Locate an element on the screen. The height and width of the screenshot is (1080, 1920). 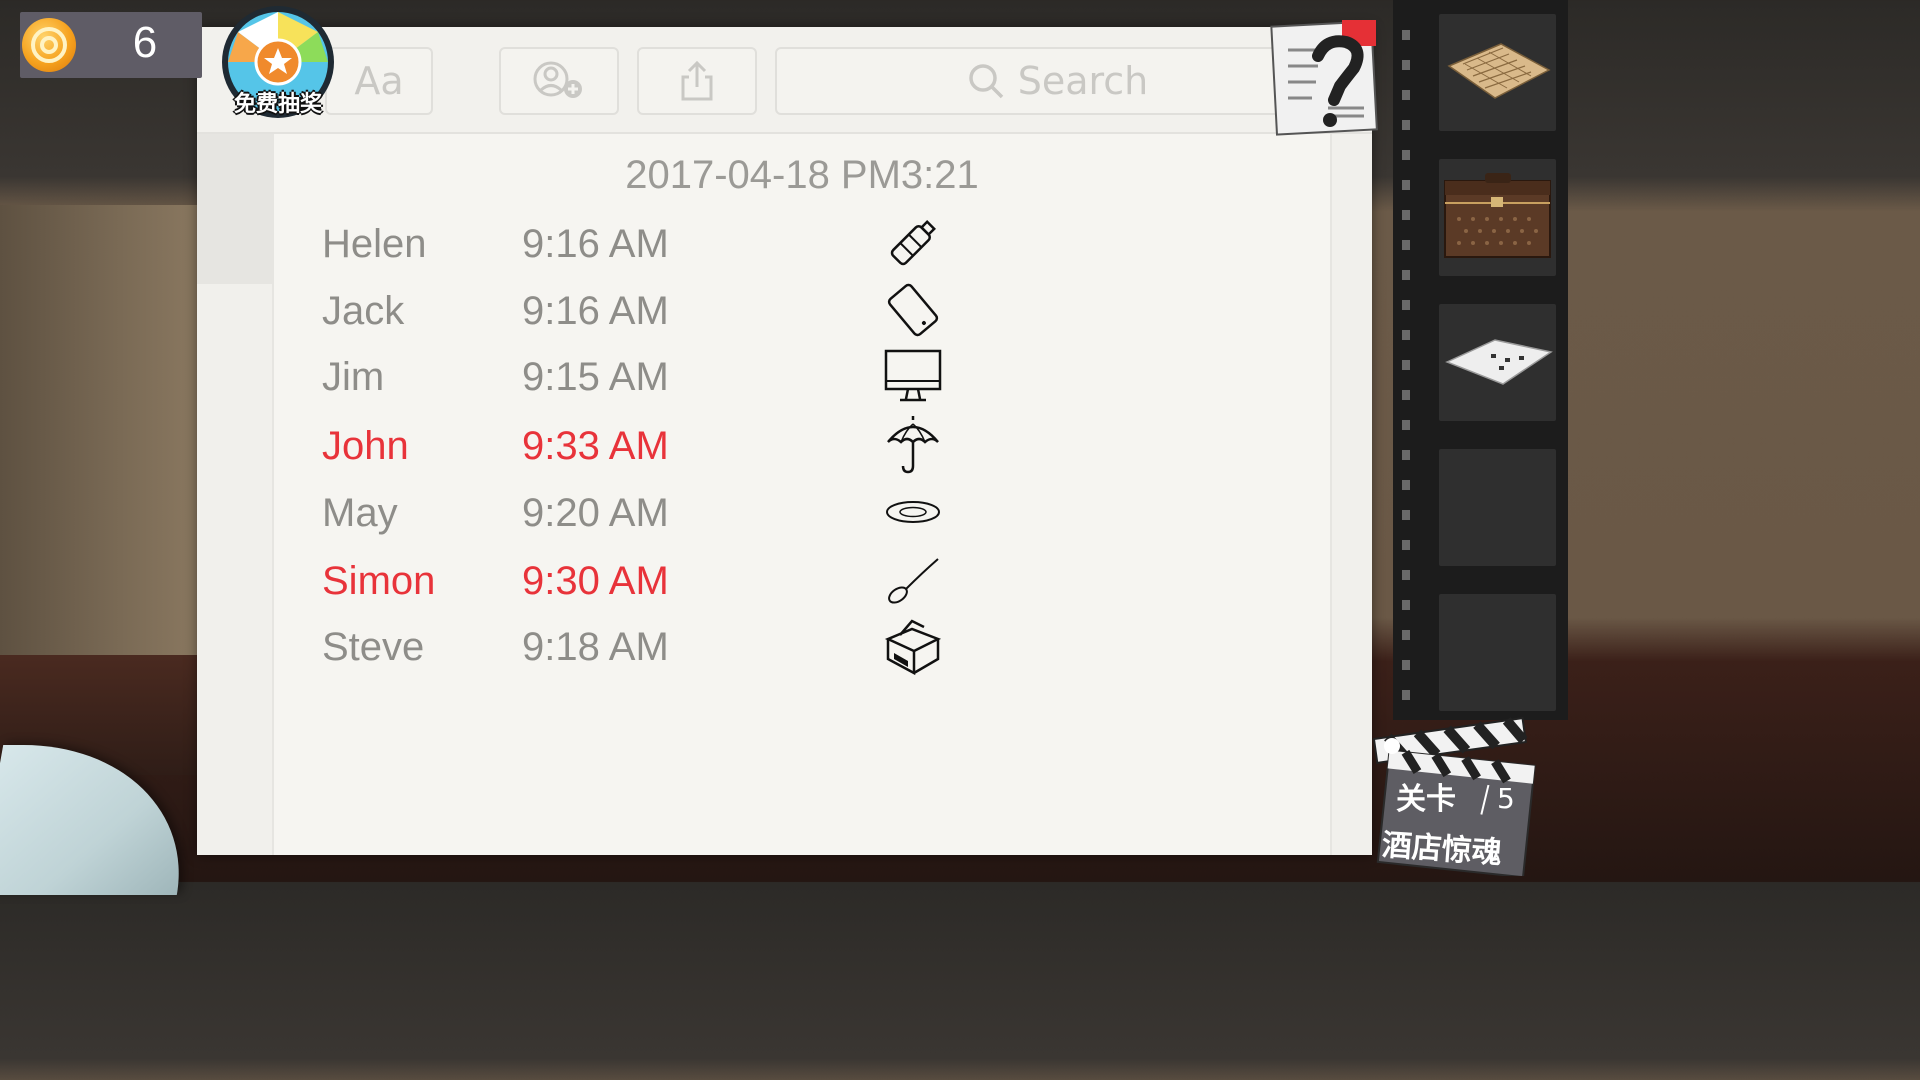
paper-map-icon is located at coordinates (1499, 71).